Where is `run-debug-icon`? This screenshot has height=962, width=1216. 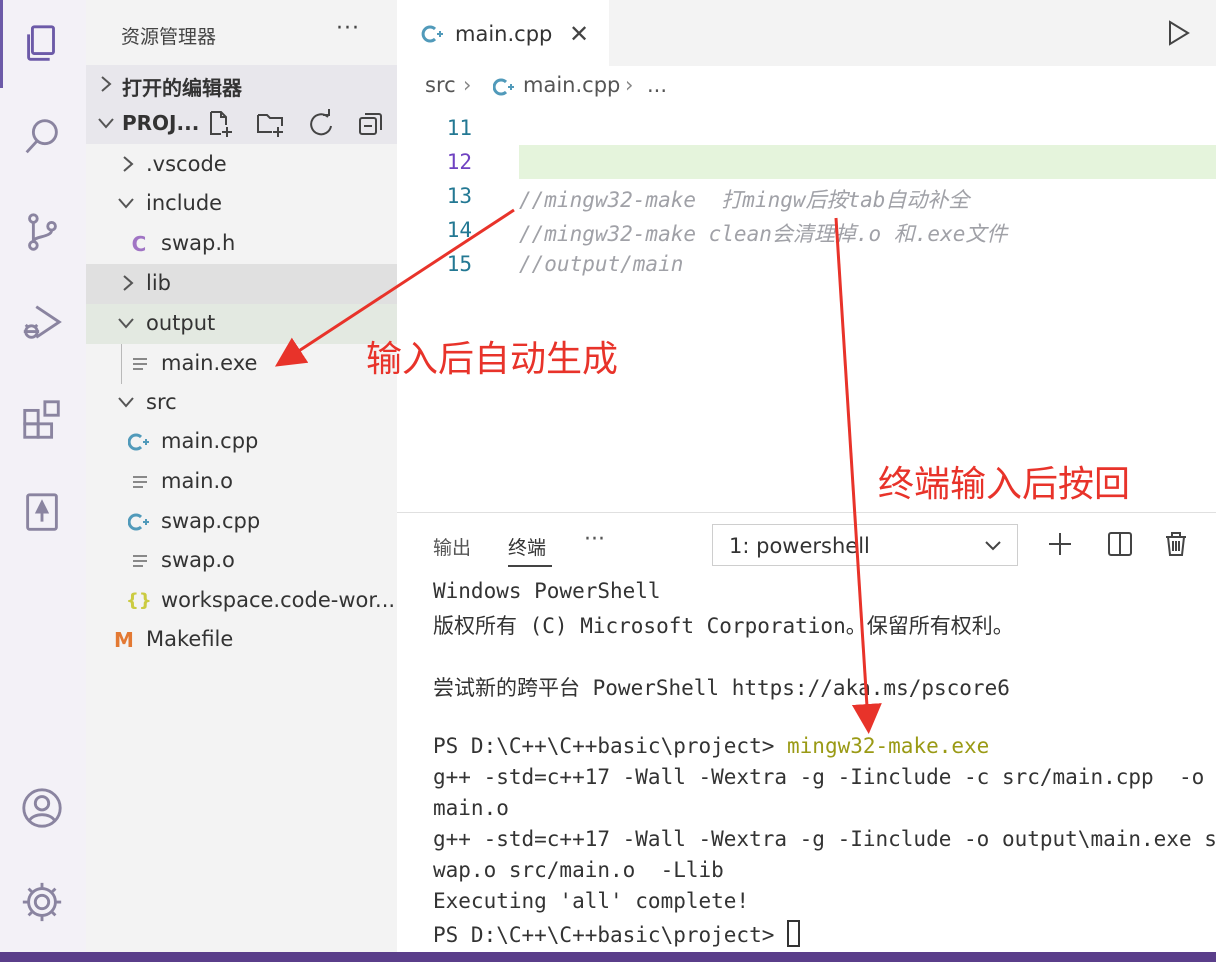 run-debug-icon is located at coordinates (42, 322).